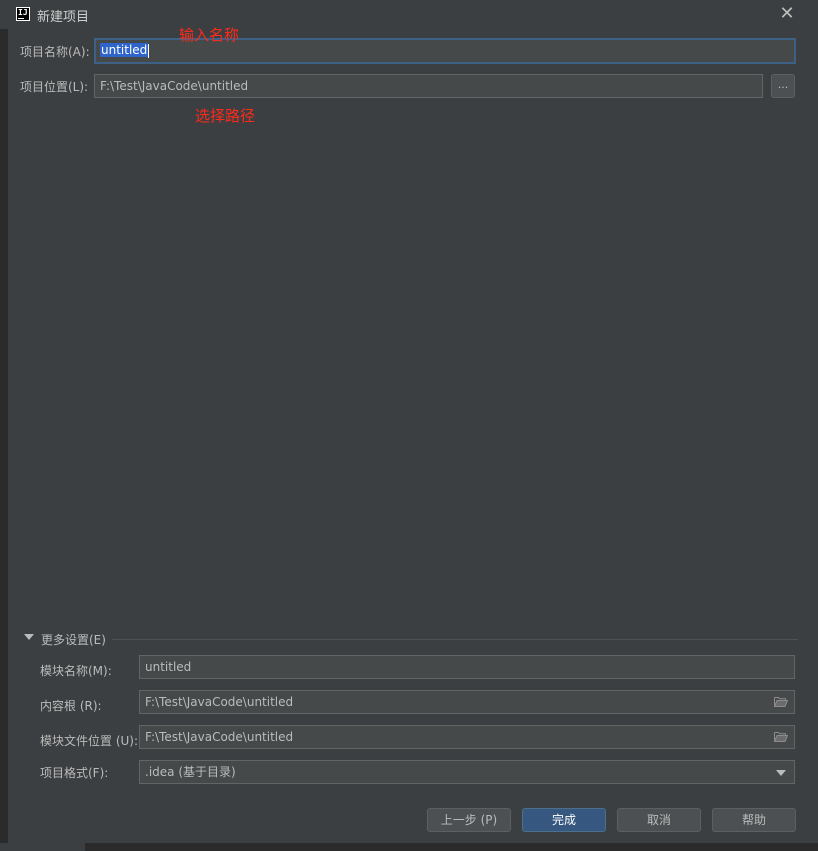 This screenshot has width=818, height=851. Describe the element at coordinates (71, 706) in the screenshot. I see `content-root-label: 内容根 (R):` at that location.